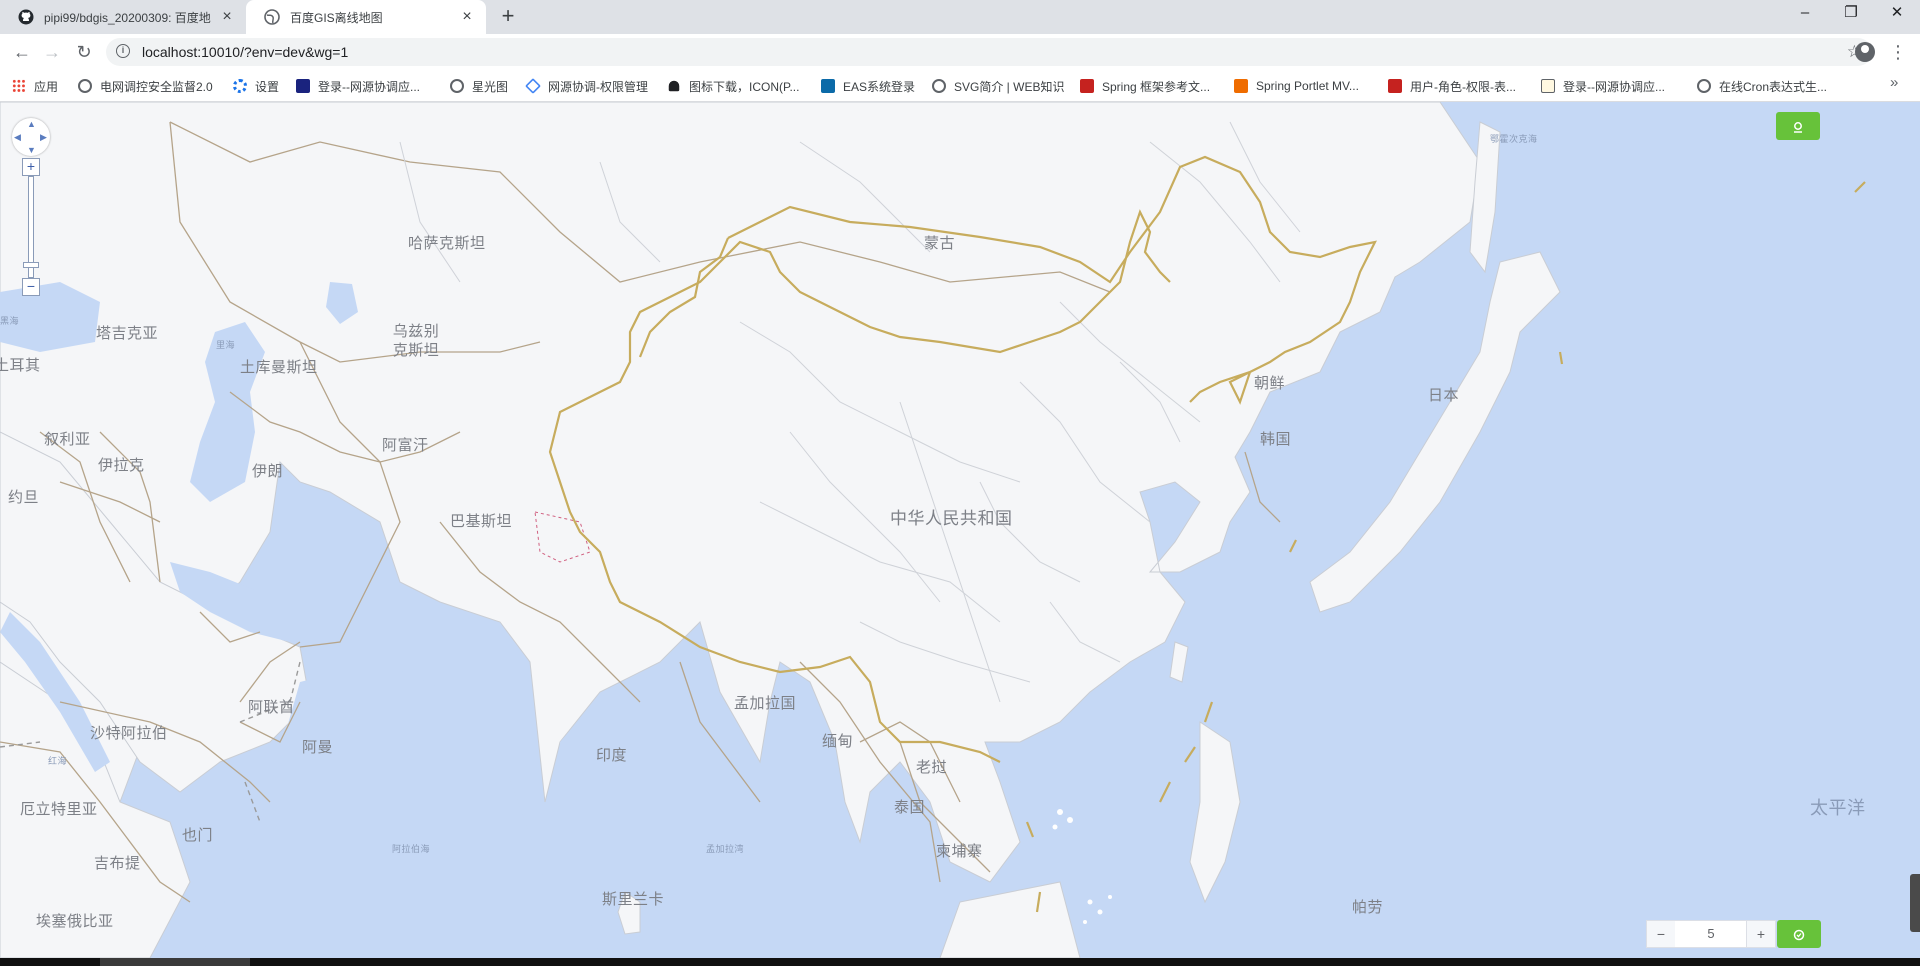 Image resolution: width=1920 pixels, height=966 pixels. I want to click on land-borneo, so click(1010, 919).